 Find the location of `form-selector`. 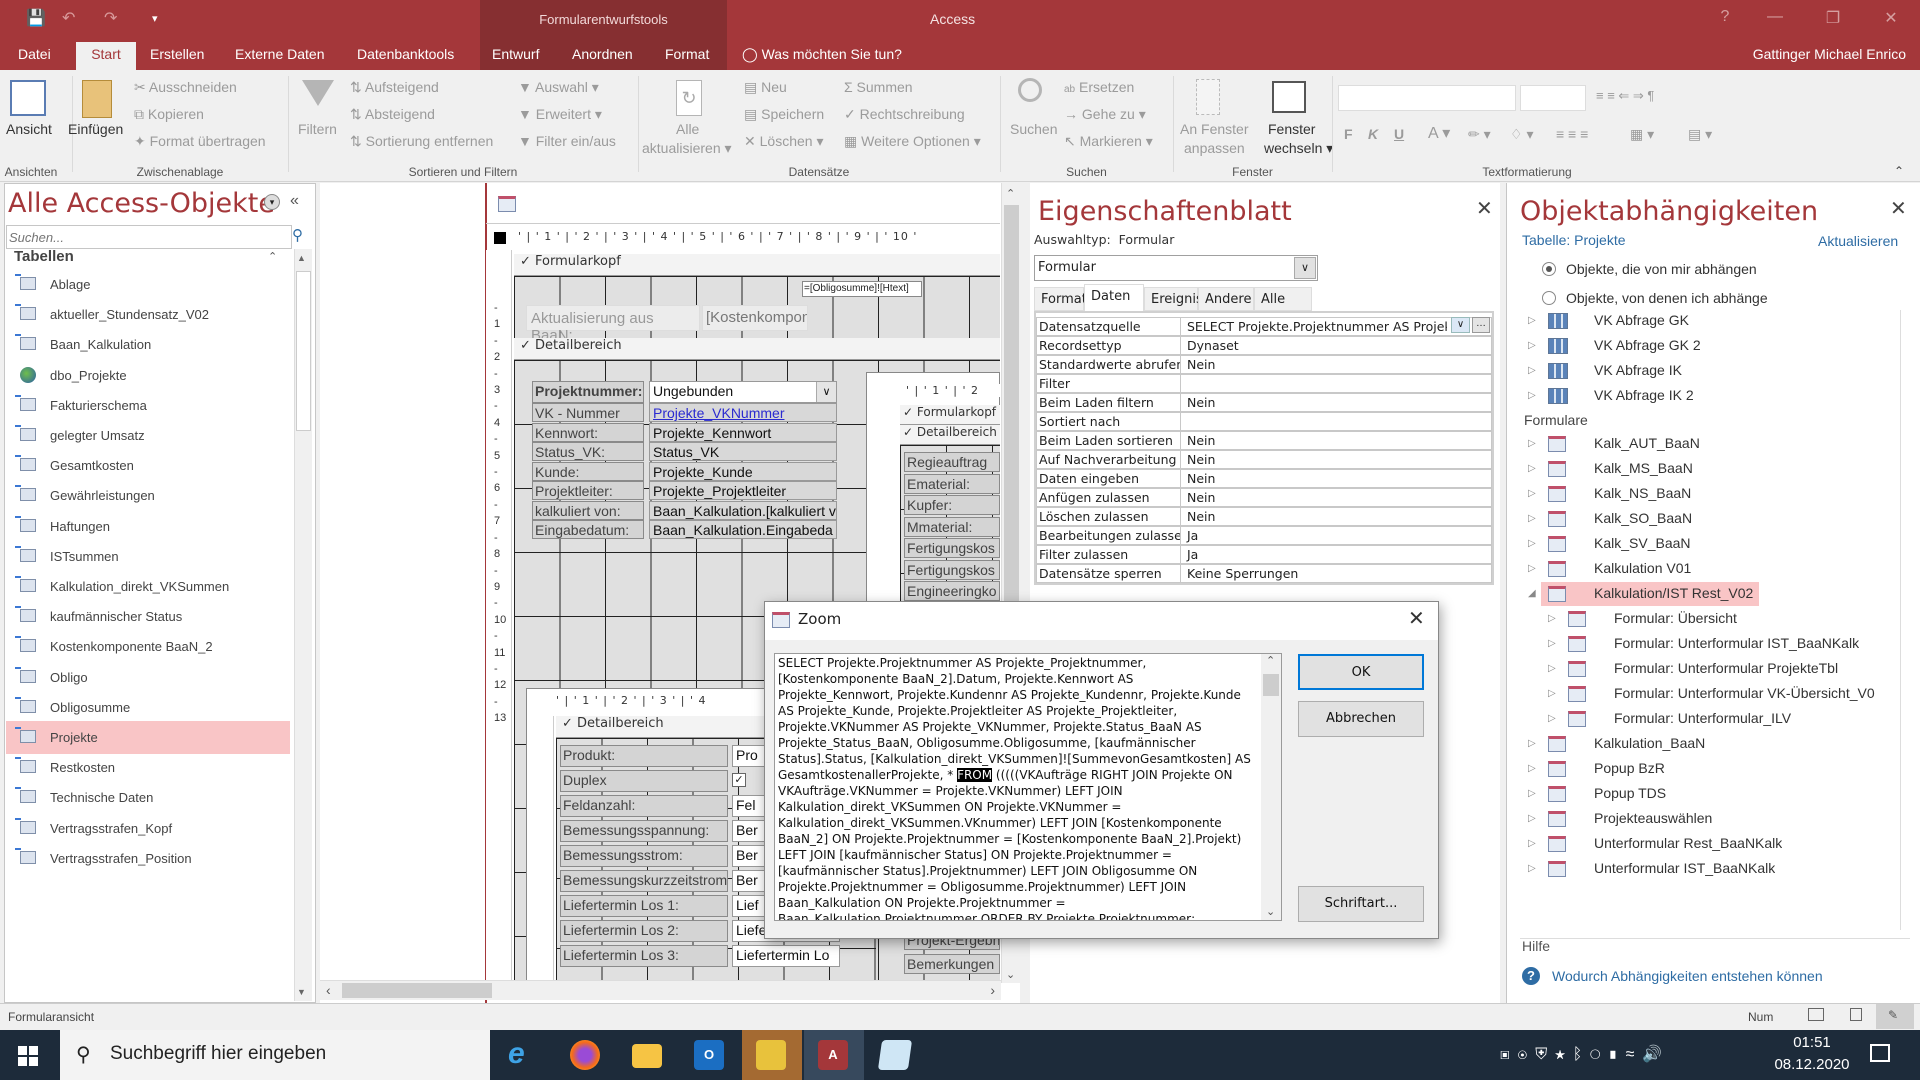

form-selector is located at coordinates (500, 238).